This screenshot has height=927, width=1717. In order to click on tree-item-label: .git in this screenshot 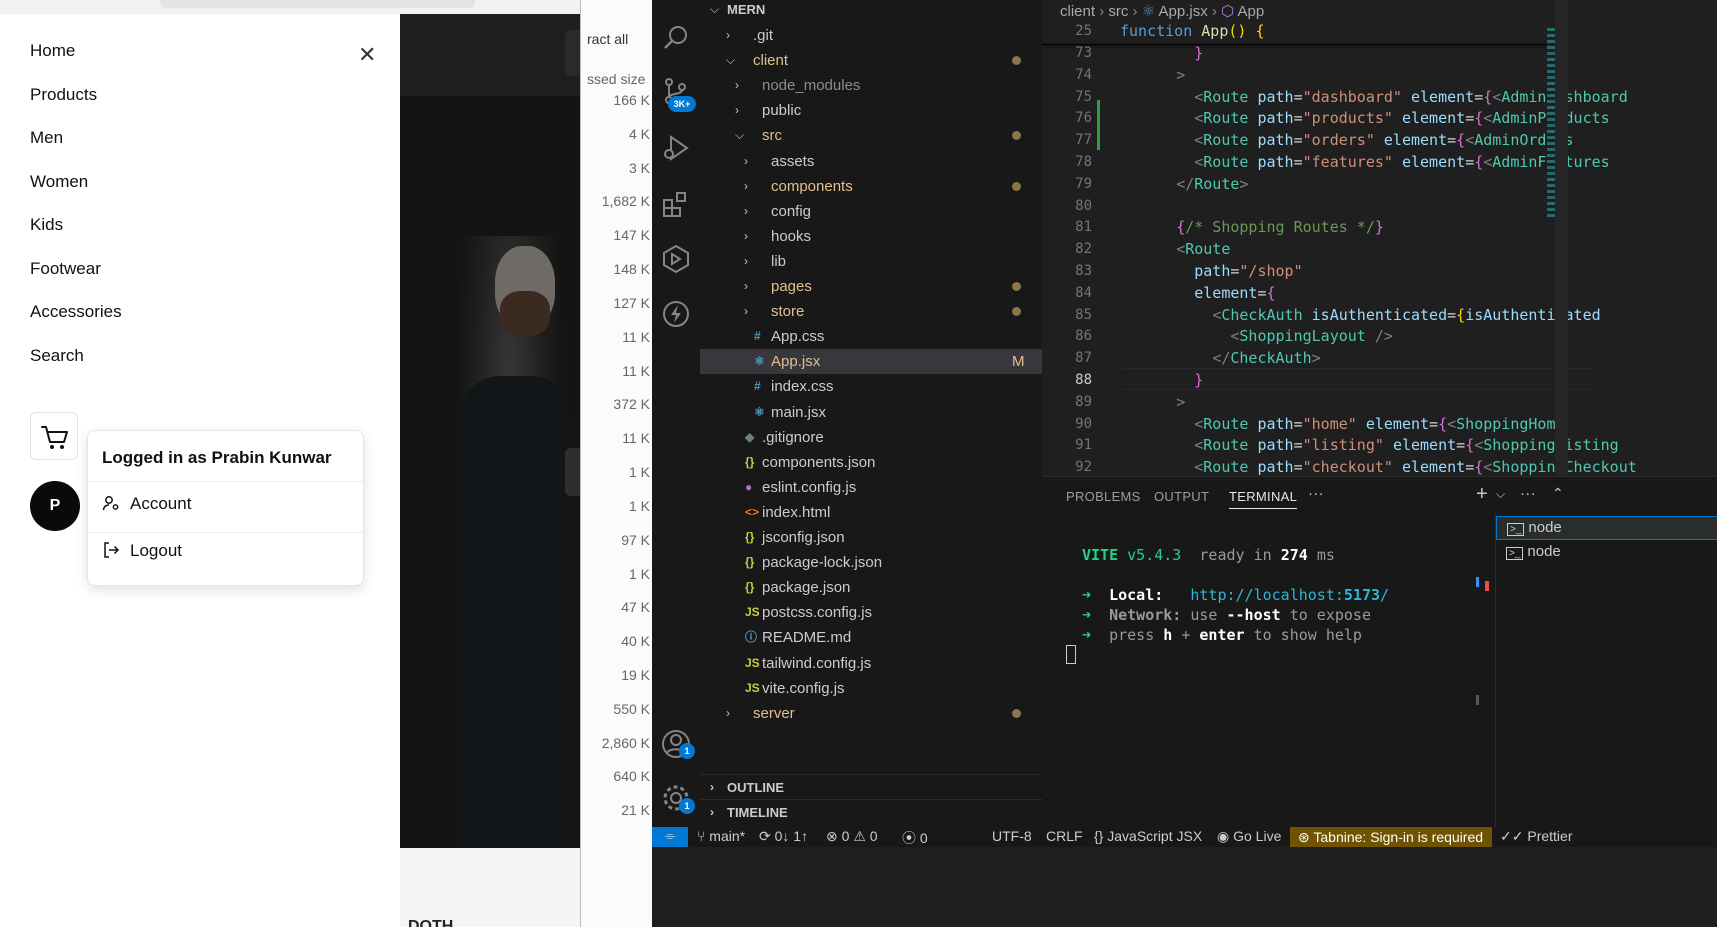, I will do `click(763, 35)`.